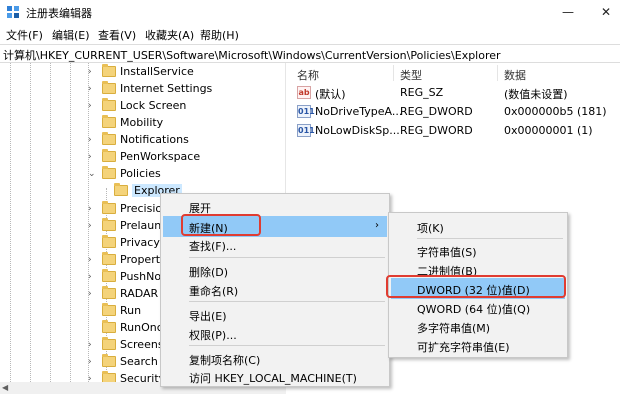  I want to click on menu-item-rename: 重命名(R), so click(275, 289).